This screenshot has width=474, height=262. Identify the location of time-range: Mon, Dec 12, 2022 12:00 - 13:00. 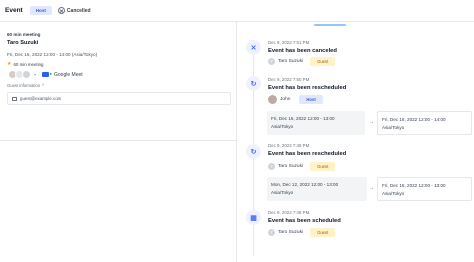
(305, 184).